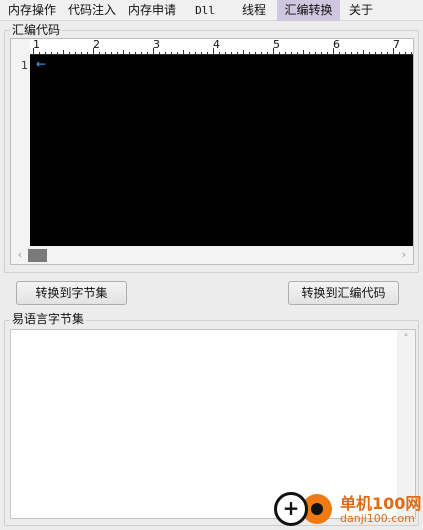  Describe the element at coordinates (308, 10) in the screenshot. I see `menu-asm-convert: 汇编转换` at that location.